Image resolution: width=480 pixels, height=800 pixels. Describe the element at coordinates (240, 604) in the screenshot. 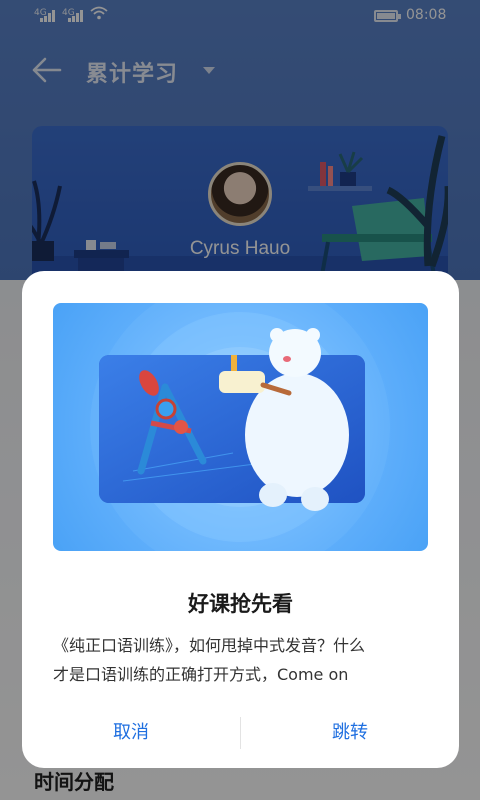

I see `dialog-title: 好课抢先看` at that location.